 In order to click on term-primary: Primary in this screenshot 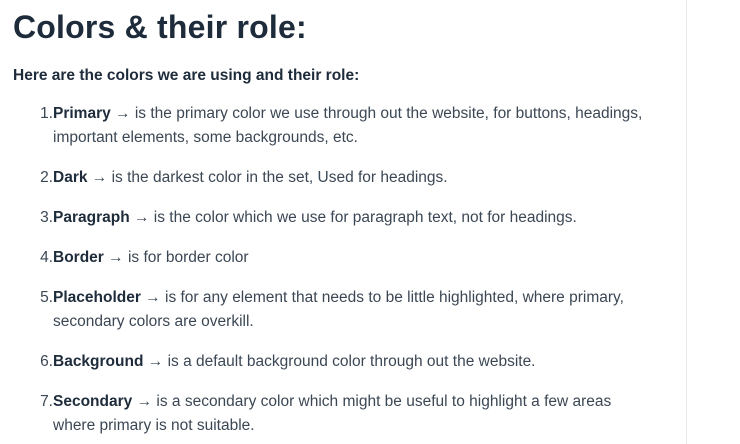, I will do `click(82, 113)`.